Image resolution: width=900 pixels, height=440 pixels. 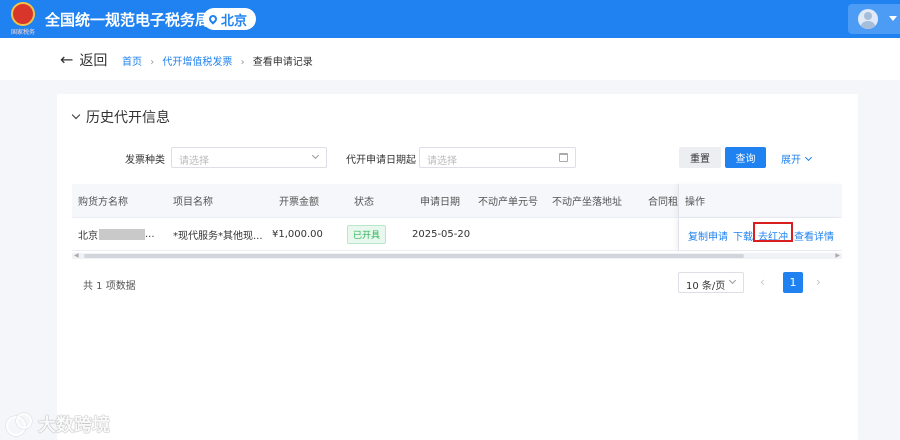 What do you see at coordinates (414, 256) in the screenshot?
I see `scrollbar-thumb` at bounding box center [414, 256].